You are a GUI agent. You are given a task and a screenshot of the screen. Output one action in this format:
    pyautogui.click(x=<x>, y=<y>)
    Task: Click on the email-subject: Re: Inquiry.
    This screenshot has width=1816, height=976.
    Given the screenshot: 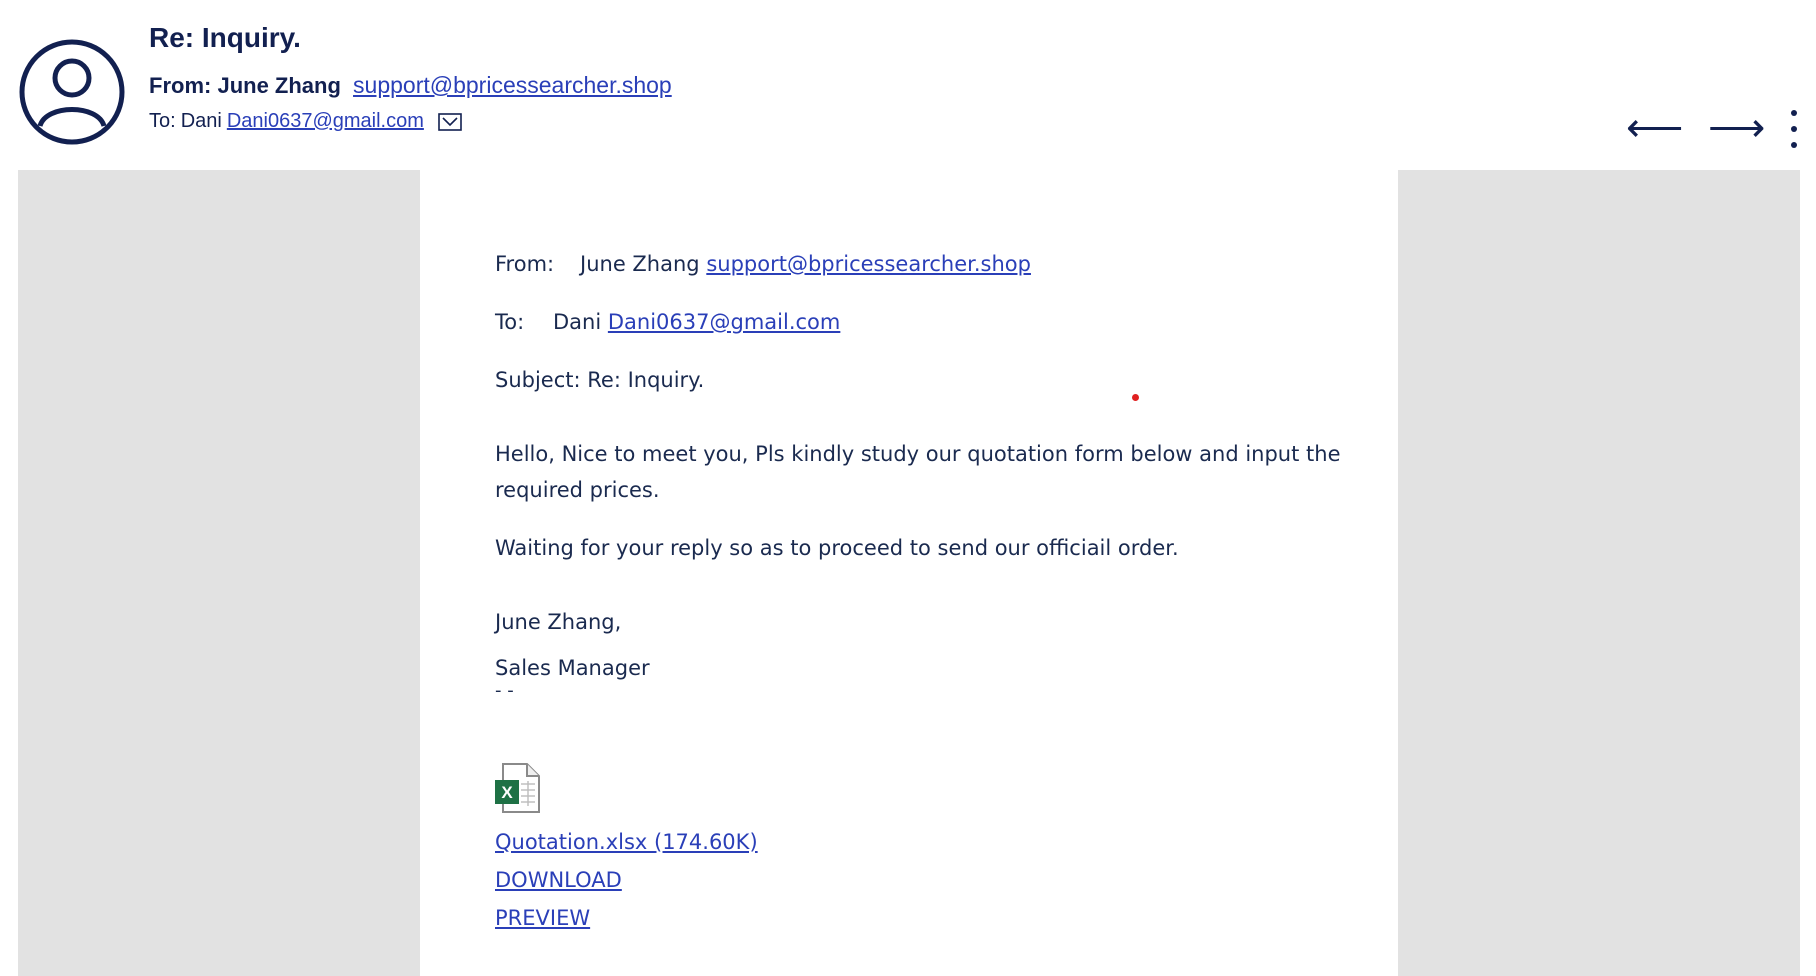 What is the action you would take?
    pyautogui.click(x=225, y=37)
    